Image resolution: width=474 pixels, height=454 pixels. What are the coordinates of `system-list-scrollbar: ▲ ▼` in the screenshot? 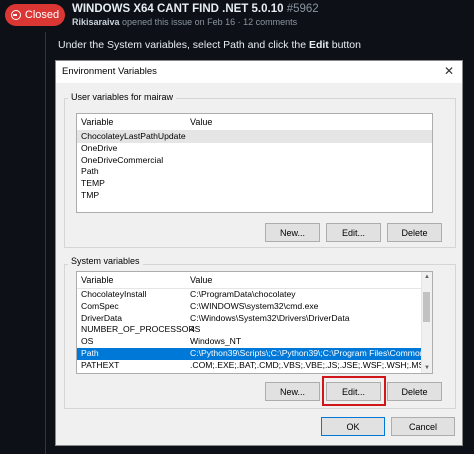 It's located at (426, 322).